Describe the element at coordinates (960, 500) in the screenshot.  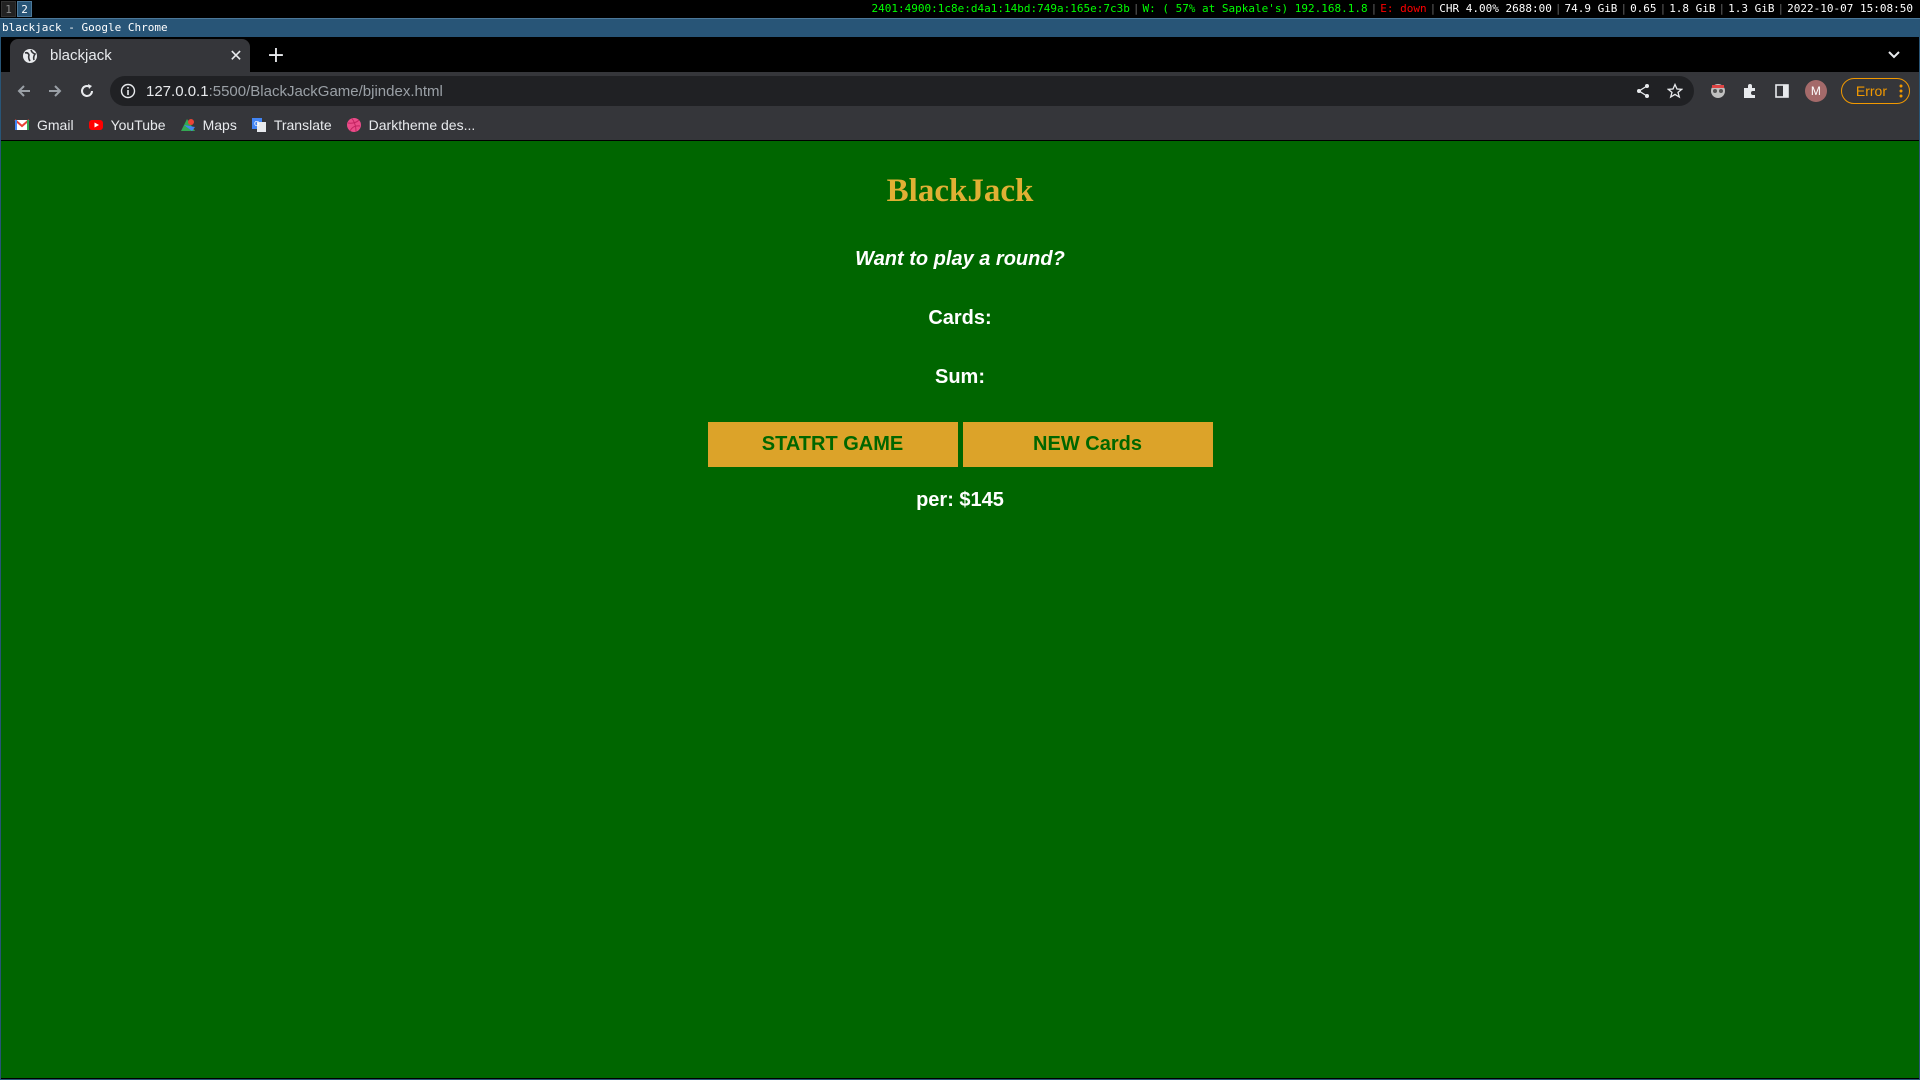
I see `player-chips-text: per: $145` at that location.